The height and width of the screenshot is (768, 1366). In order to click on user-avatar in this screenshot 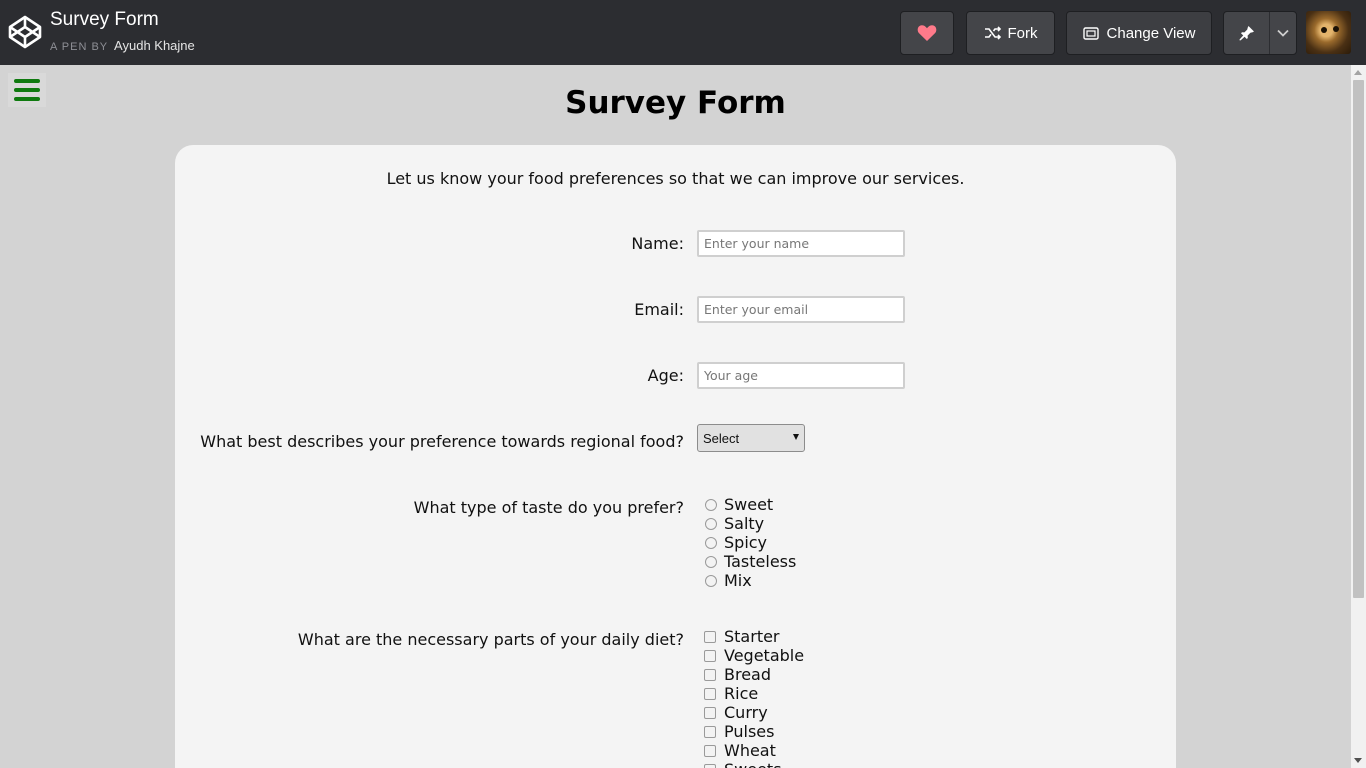, I will do `click(1328, 32)`.